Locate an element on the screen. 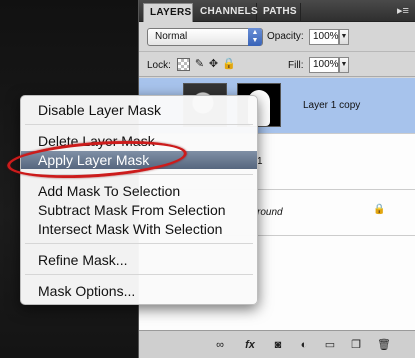 Image resolution: width=415 pixels, height=358 pixels. panel-menu-icon: ▸≡ is located at coordinates (403, 11).